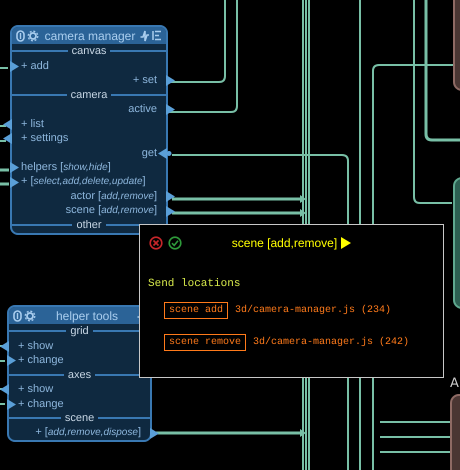  Describe the element at coordinates (89, 225) in the screenshot. I see `section-label: other` at that location.